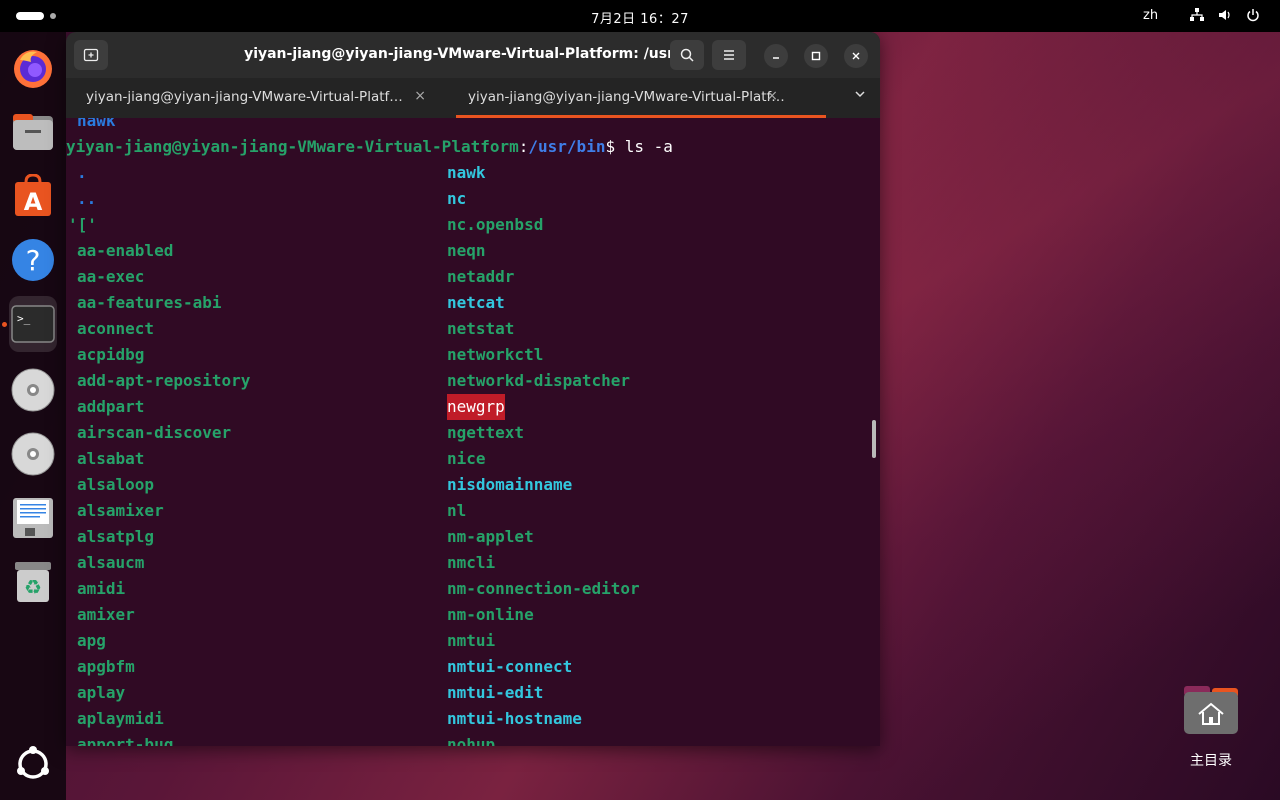 This screenshot has width=1280, height=800. What do you see at coordinates (471, 740) in the screenshot?
I see `ls-entry: nohup` at bounding box center [471, 740].